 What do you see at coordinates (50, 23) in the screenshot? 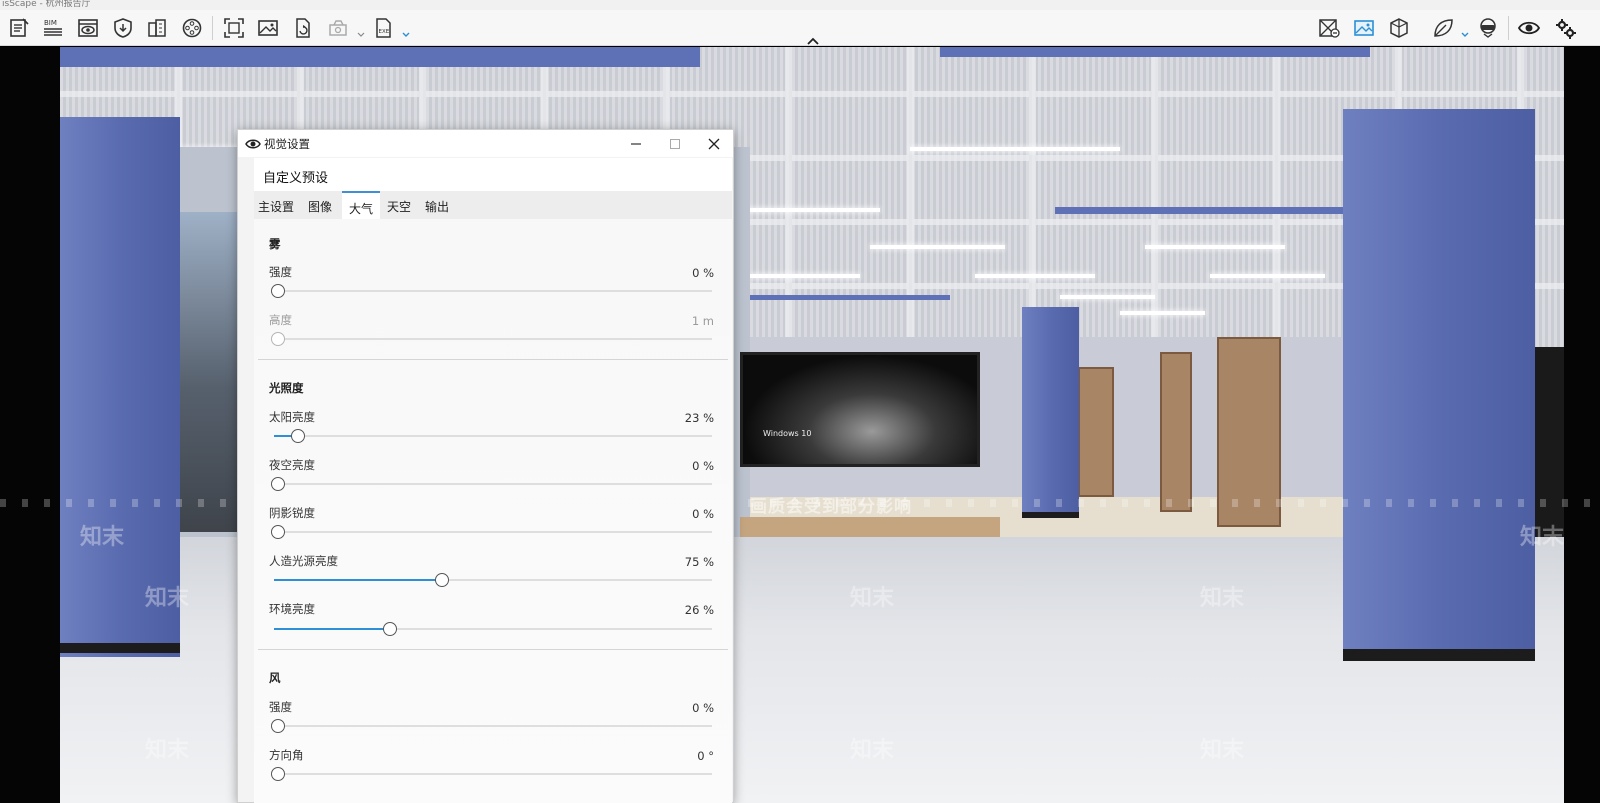
I see `bim-label: BIM` at bounding box center [50, 23].